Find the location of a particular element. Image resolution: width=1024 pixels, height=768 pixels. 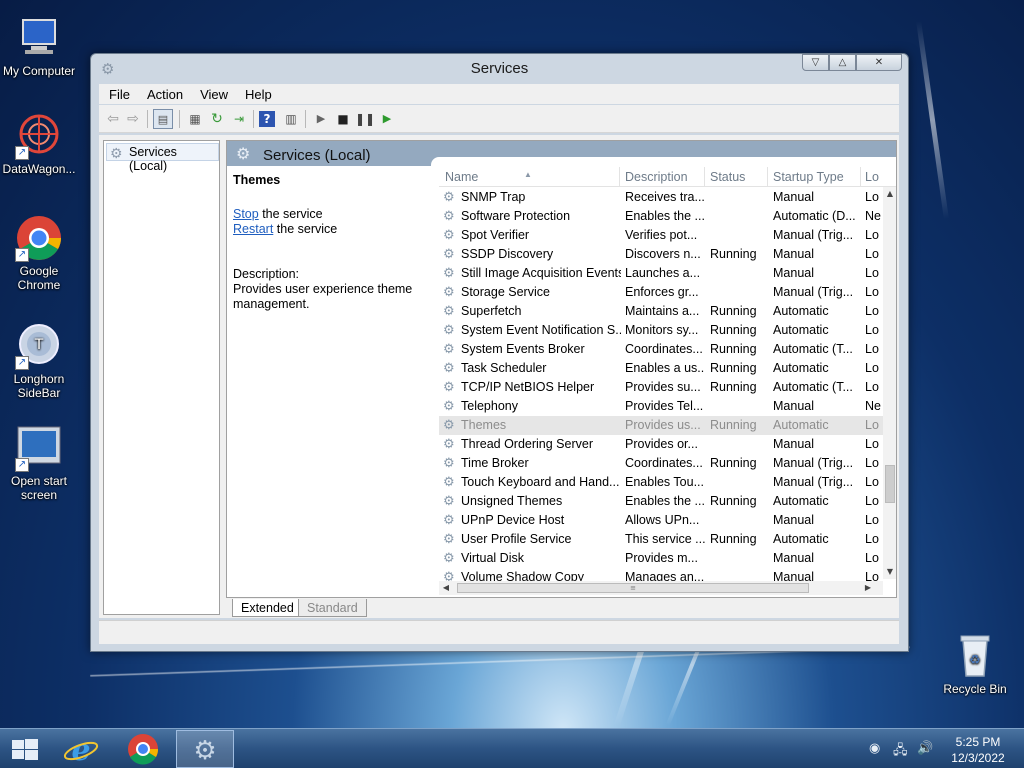

menu-file: File is located at coordinates (119, 94).